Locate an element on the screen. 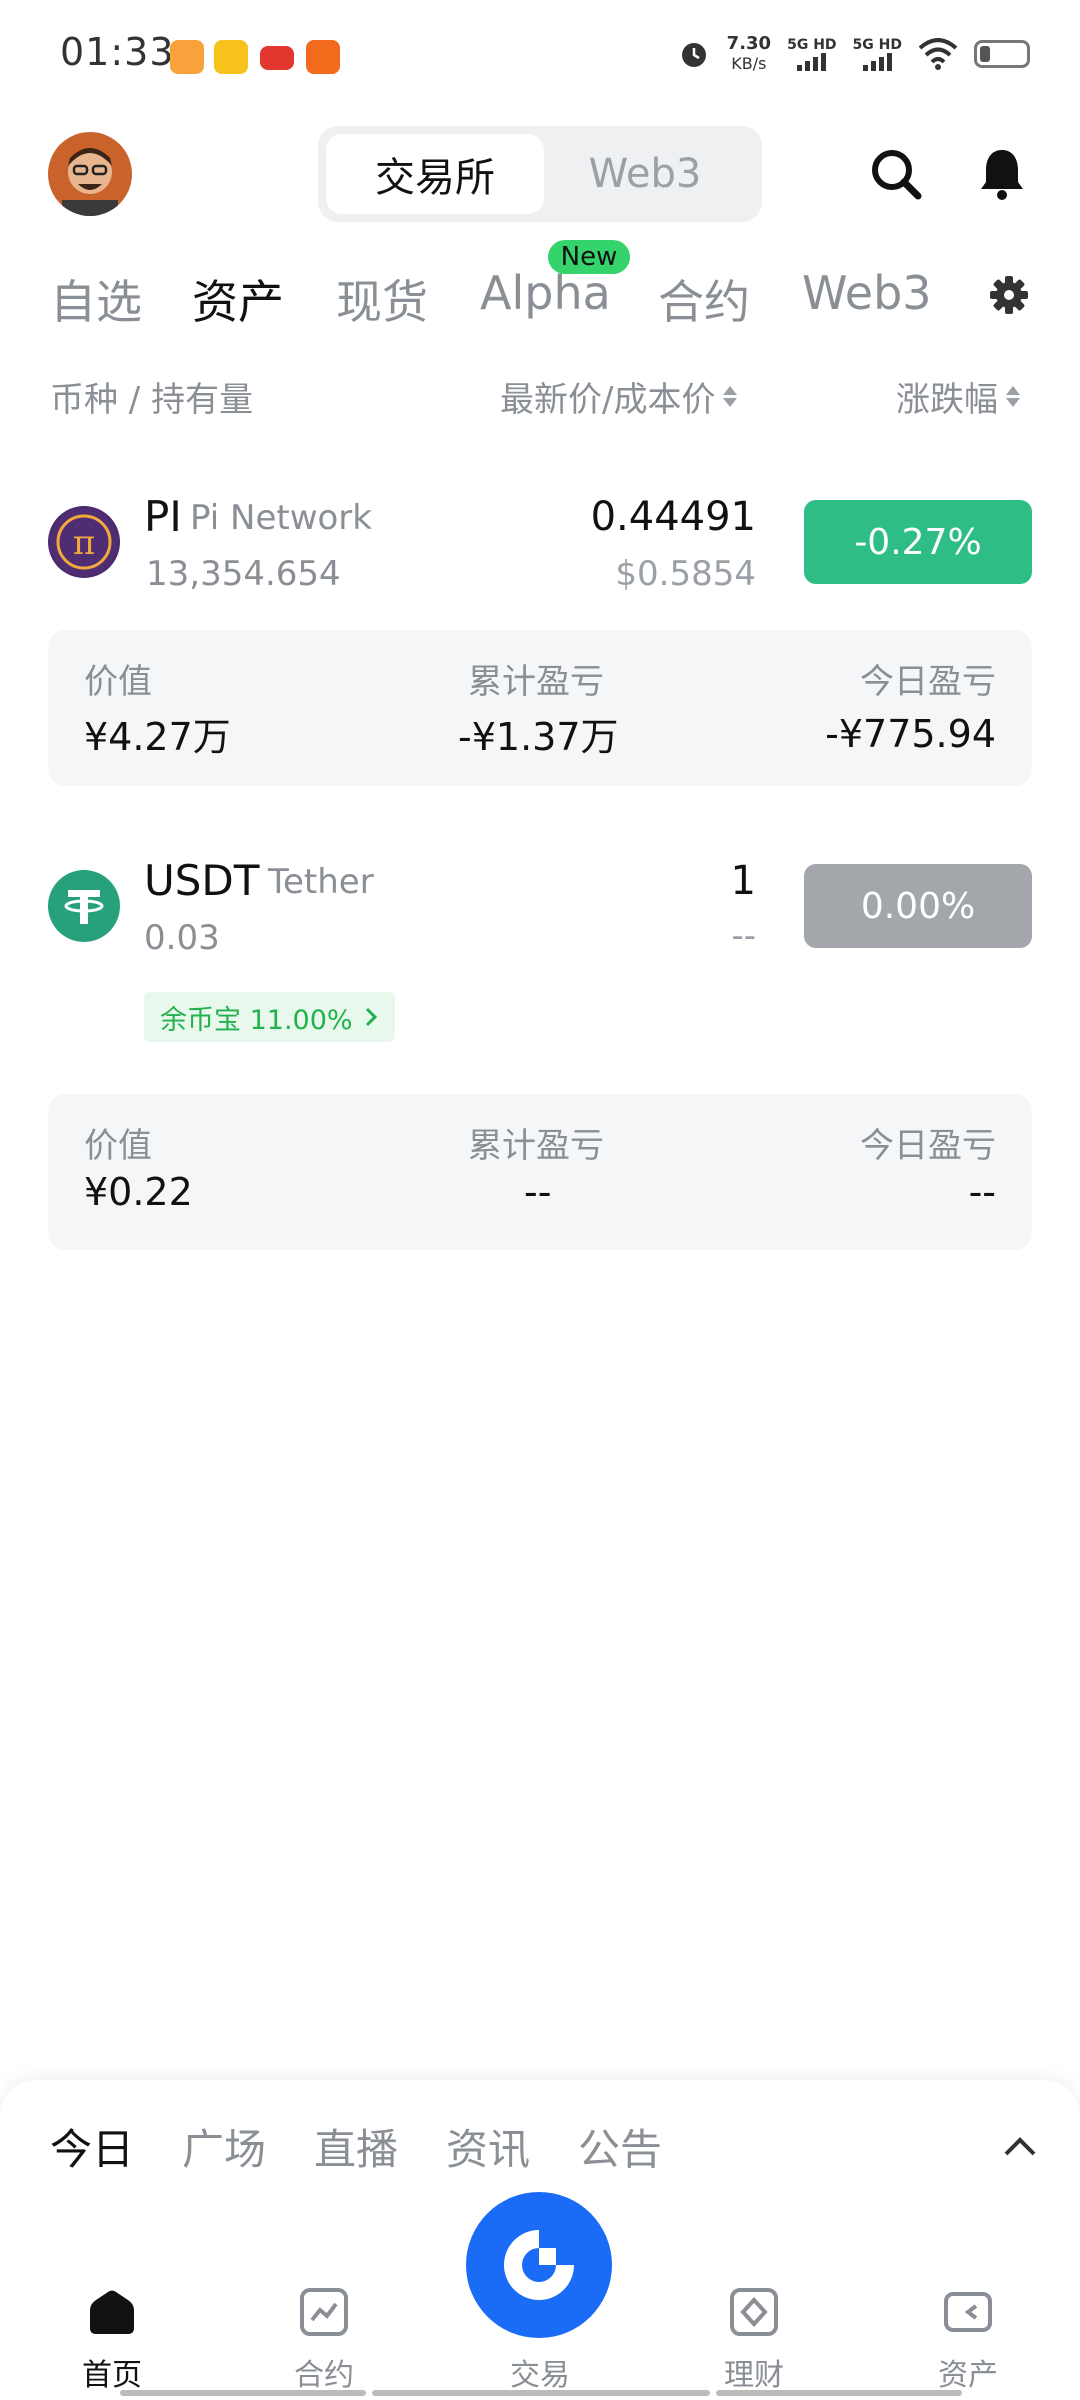 This screenshot has width=1080, height=2400. total-pnl-amount: -¥1.37万 is located at coordinates (538, 737).